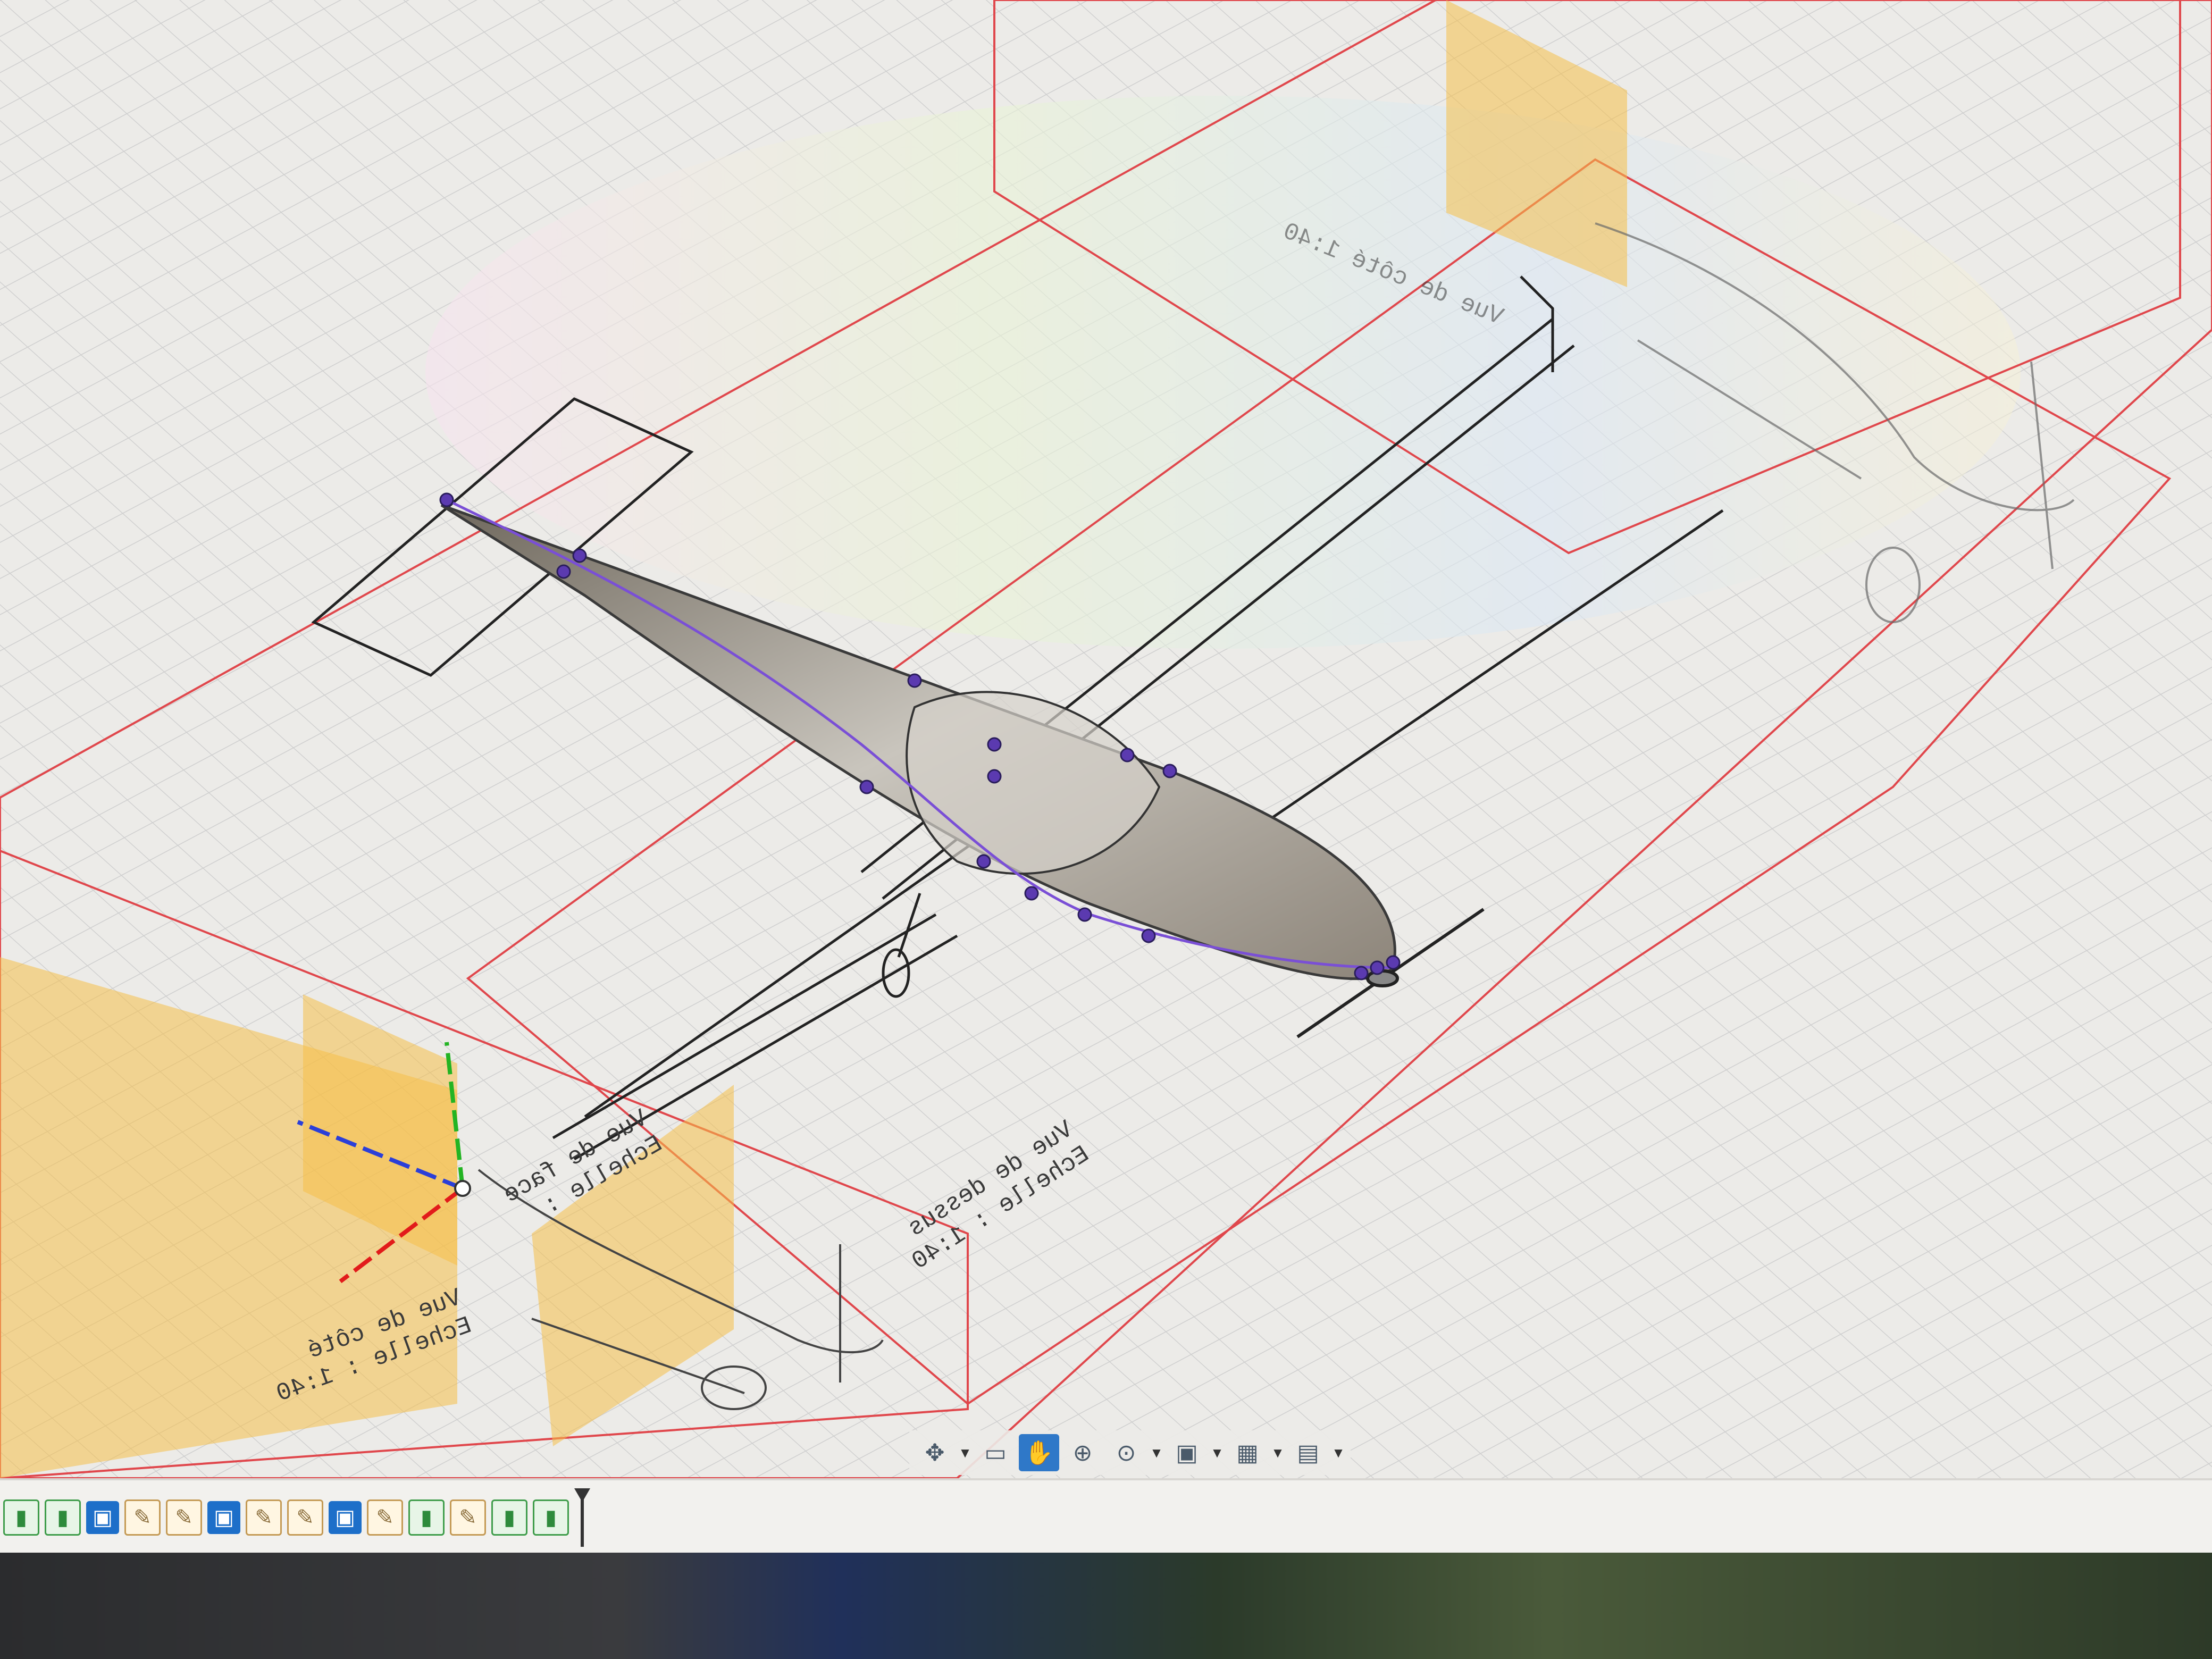 This screenshot has width=2212, height=1659. Describe the element at coordinates (1106, 1606) in the screenshot. I see `desktop-background` at that location.